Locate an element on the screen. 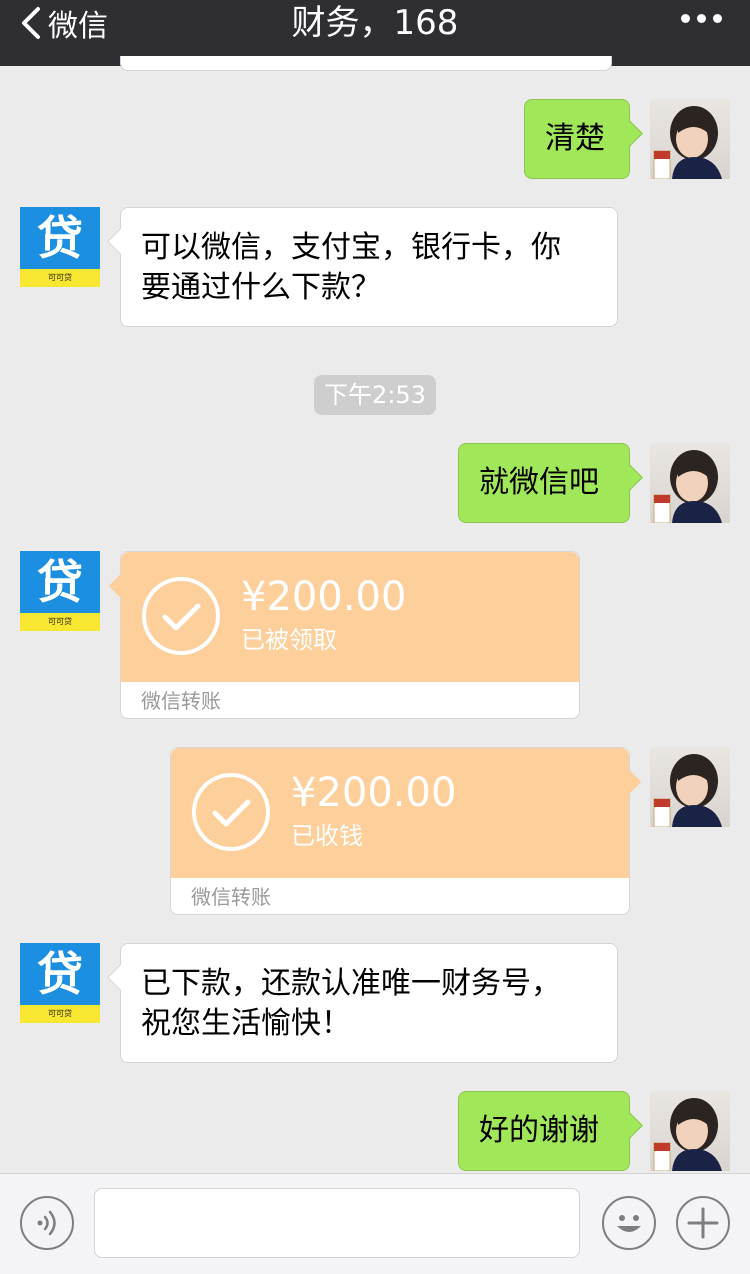 This screenshot has height=1274, width=750. transfer-card-received: ¥200.00 已被领取 微信转账 is located at coordinates (350, 635).